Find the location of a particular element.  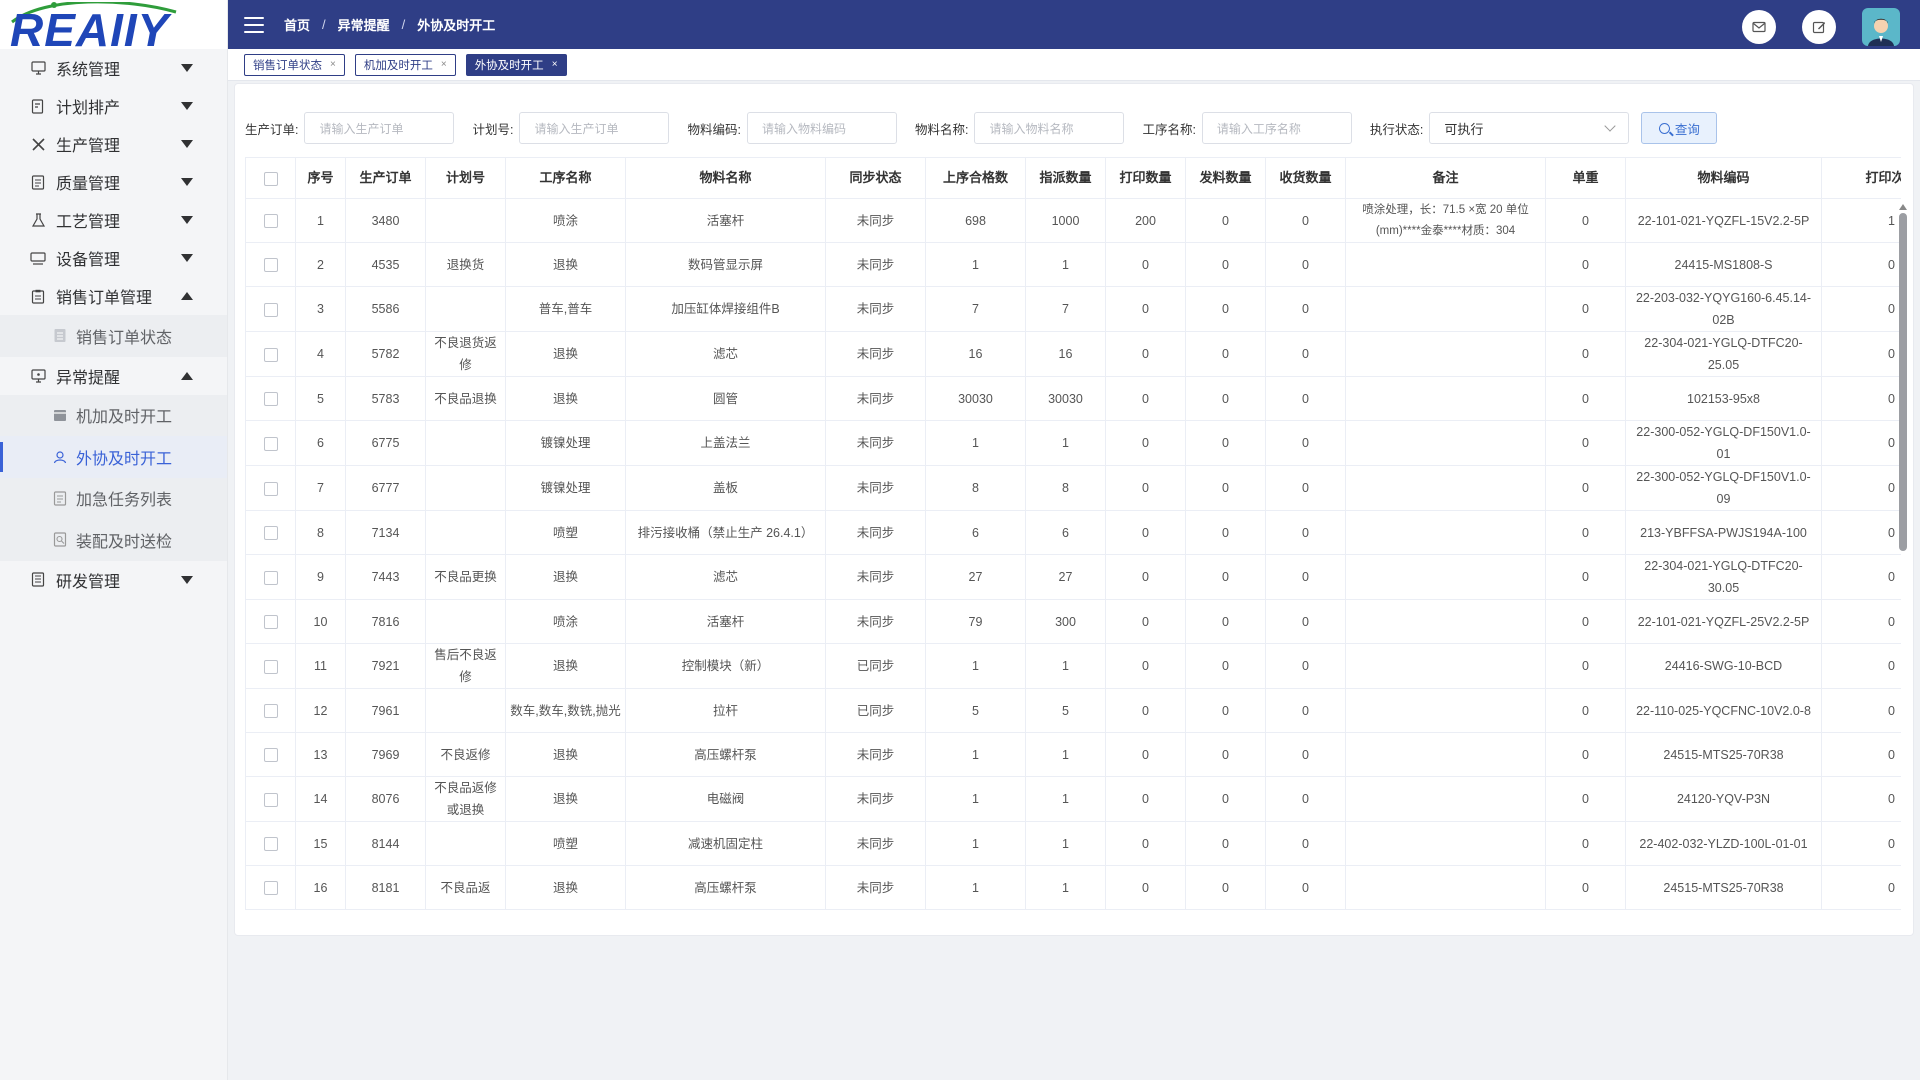

user-avatar is located at coordinates (1881, 27).